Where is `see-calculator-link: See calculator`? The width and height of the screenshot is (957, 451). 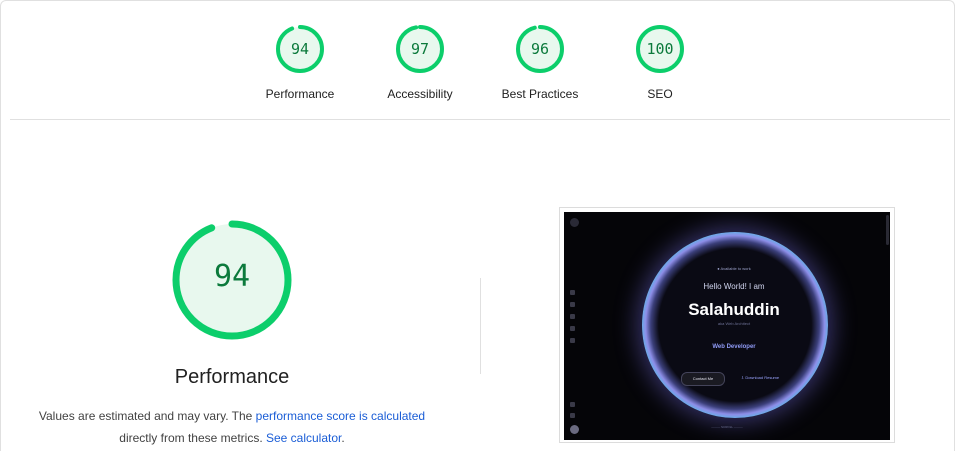
see-calculator-link: See calculator is located at coordinates (303, 438).